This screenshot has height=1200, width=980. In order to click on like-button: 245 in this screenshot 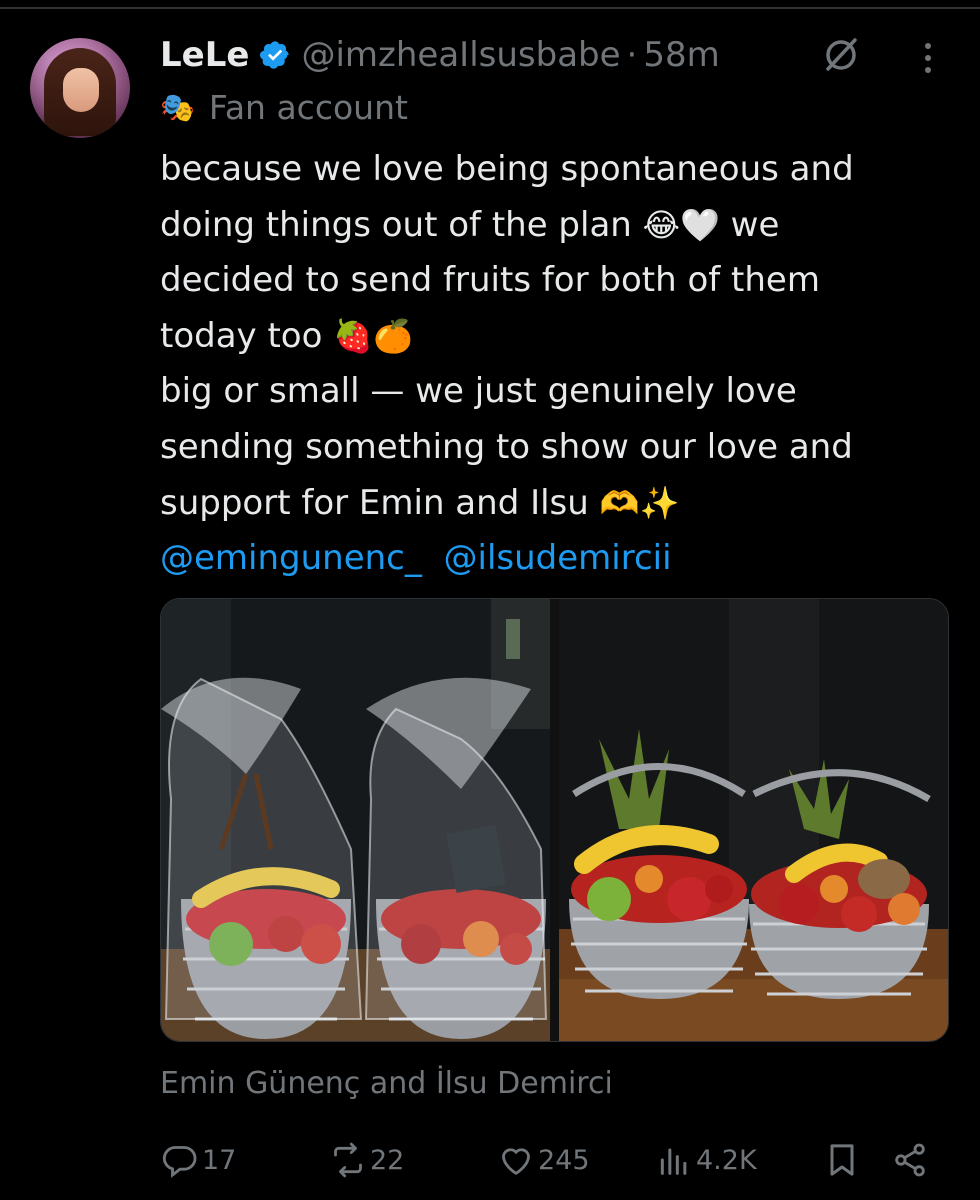, I will do `click(543, 1160)`.